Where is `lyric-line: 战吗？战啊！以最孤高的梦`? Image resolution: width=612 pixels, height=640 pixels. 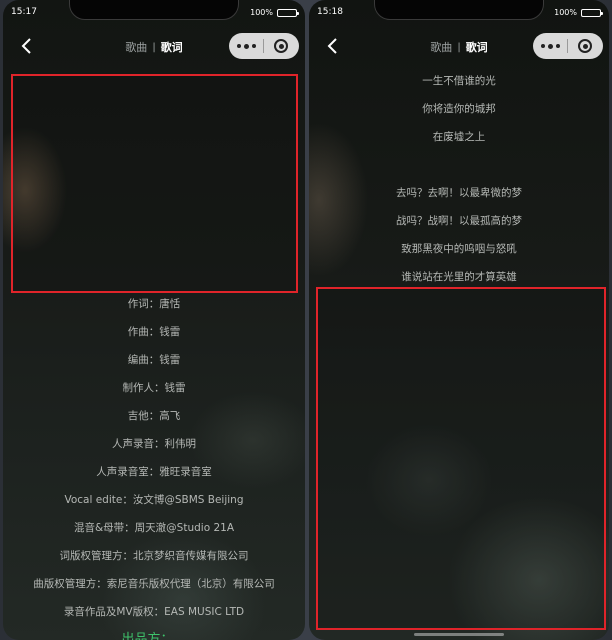
lyric-line: 战吗？战啊！以最孤高的梦 is located at coordinates (459, 221).